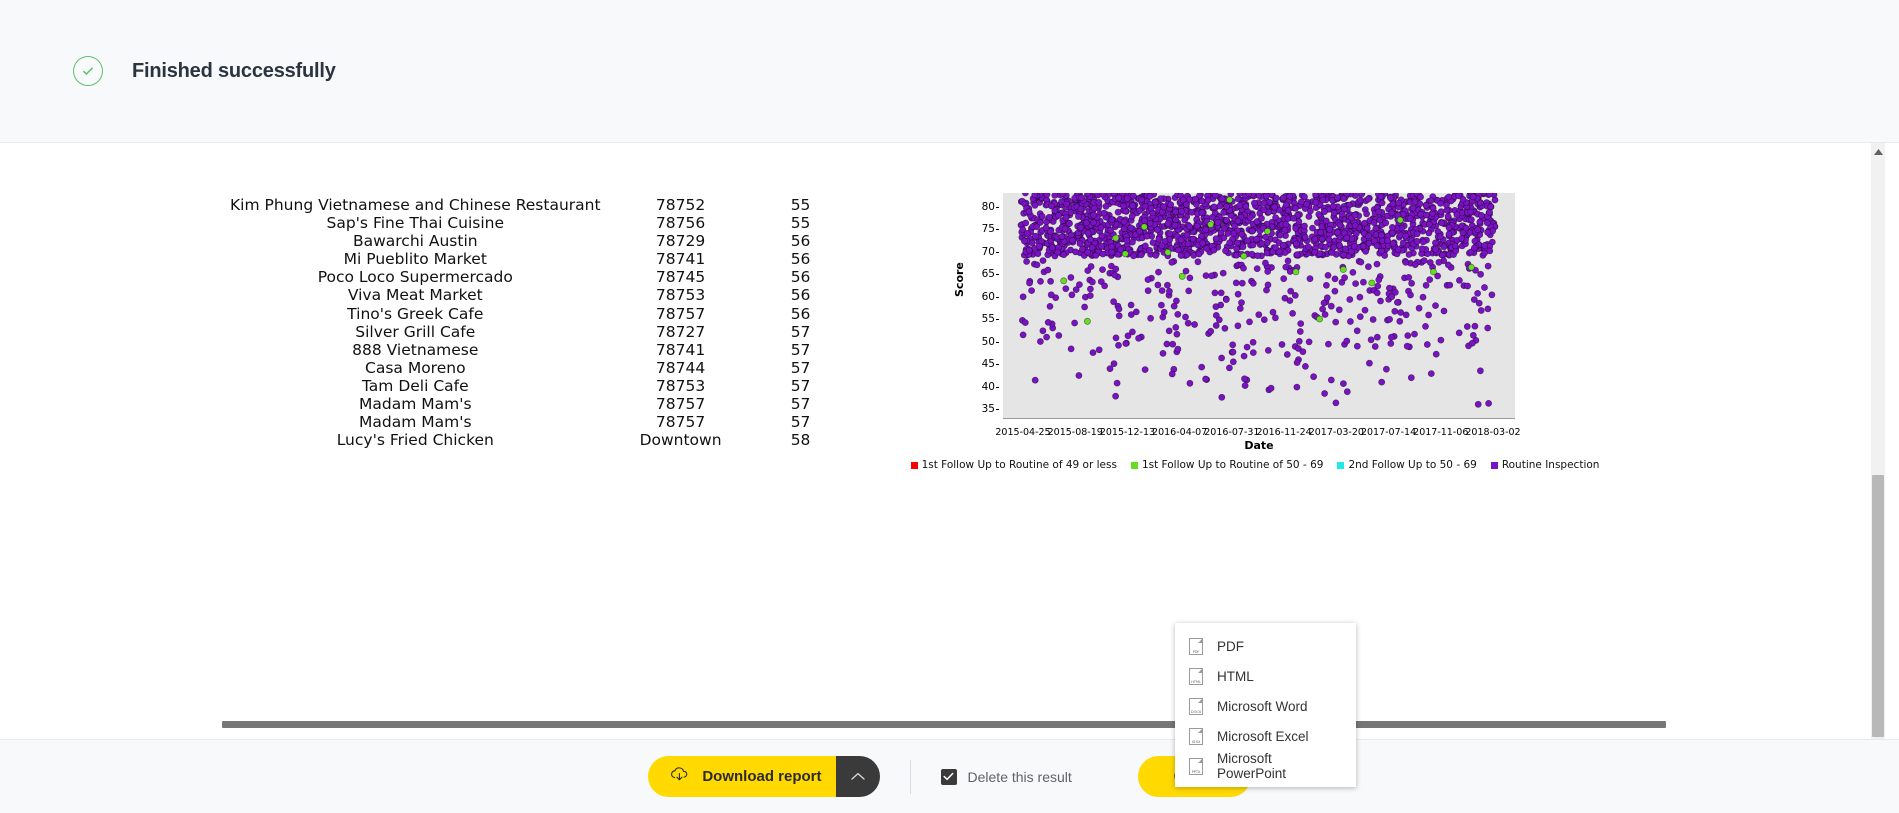  I want to click on x-tick-label: 2015-04-25, so click(1023, 432).